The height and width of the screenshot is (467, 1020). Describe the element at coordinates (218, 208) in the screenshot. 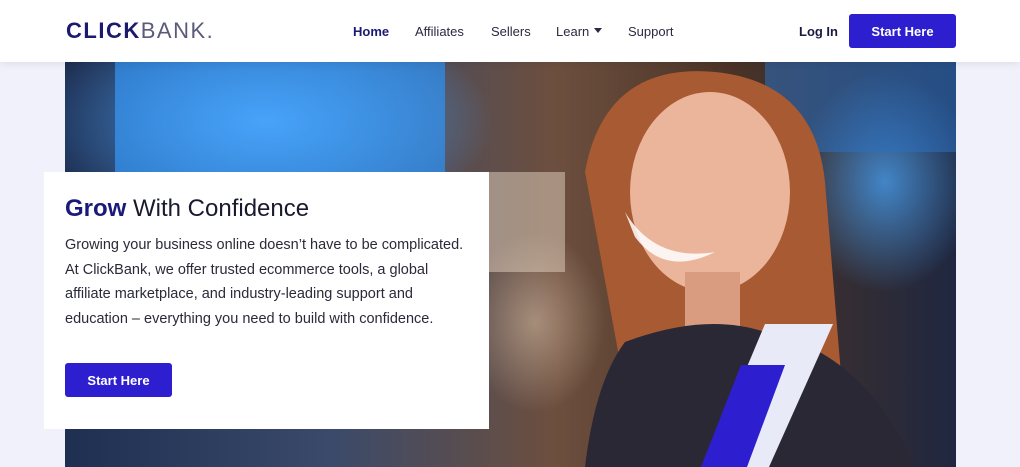

I see `hero-title-rest: With Confidence` at that location.